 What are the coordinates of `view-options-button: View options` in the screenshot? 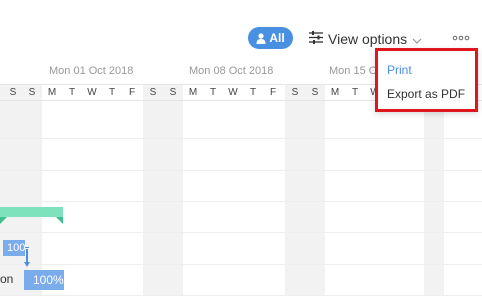 It's located at (365, 39).